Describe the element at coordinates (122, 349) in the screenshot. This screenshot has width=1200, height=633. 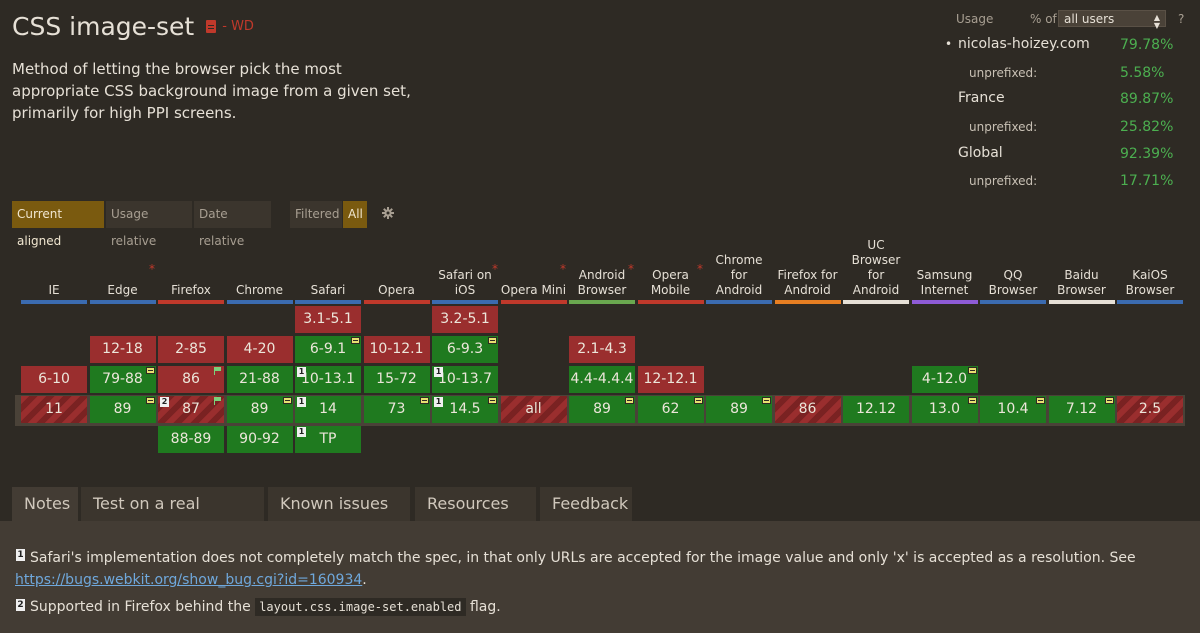
I see `support-cell: 12-18` at that location.